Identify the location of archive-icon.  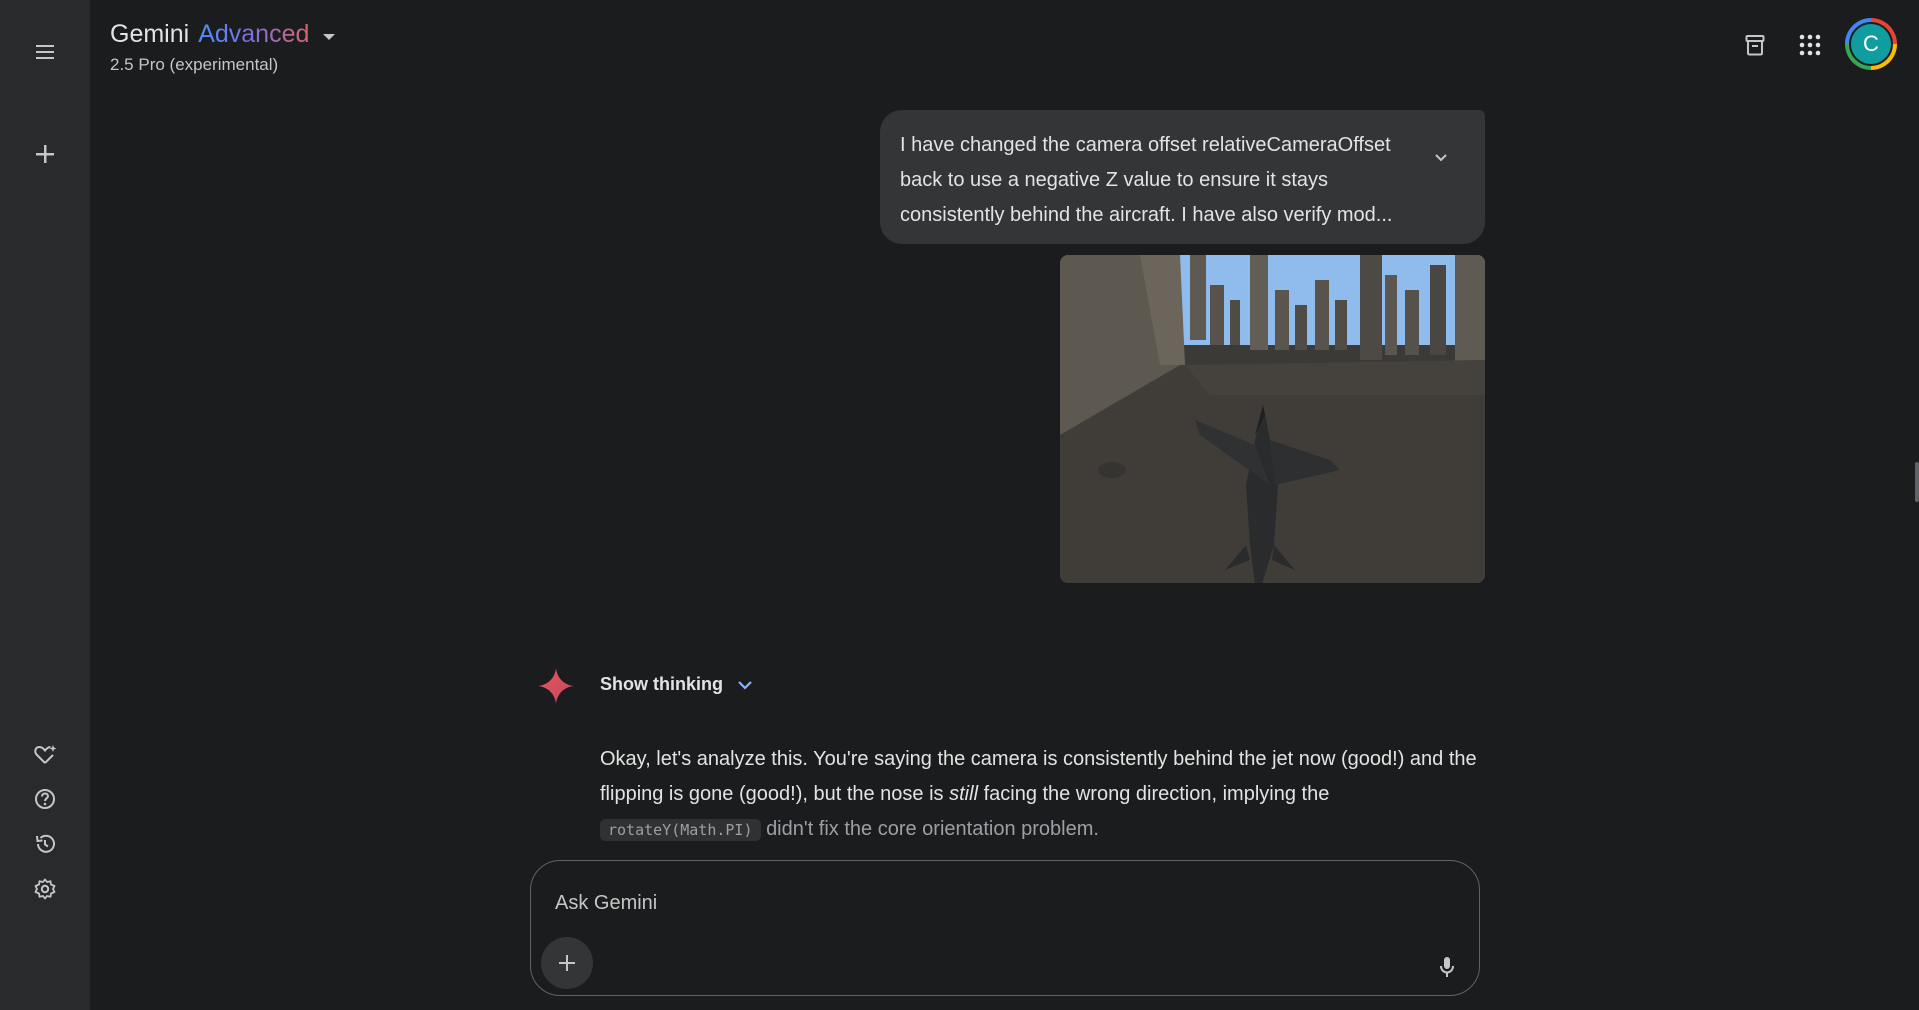
(1755, 45).